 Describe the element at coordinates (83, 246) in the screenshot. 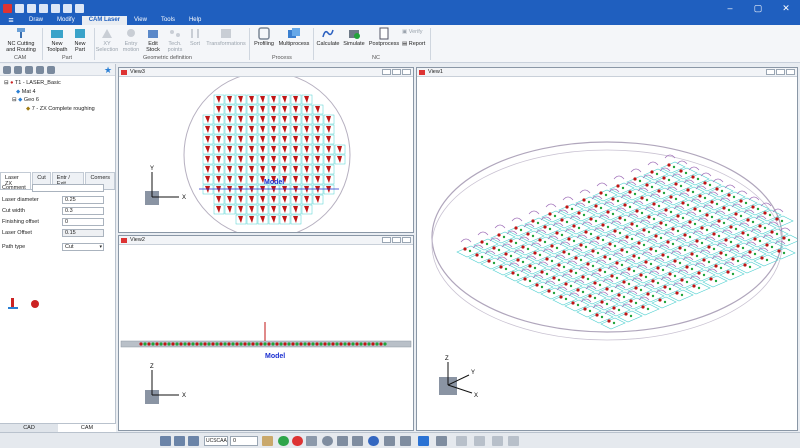

I see `path-type-select: Cut ▾` at that location.